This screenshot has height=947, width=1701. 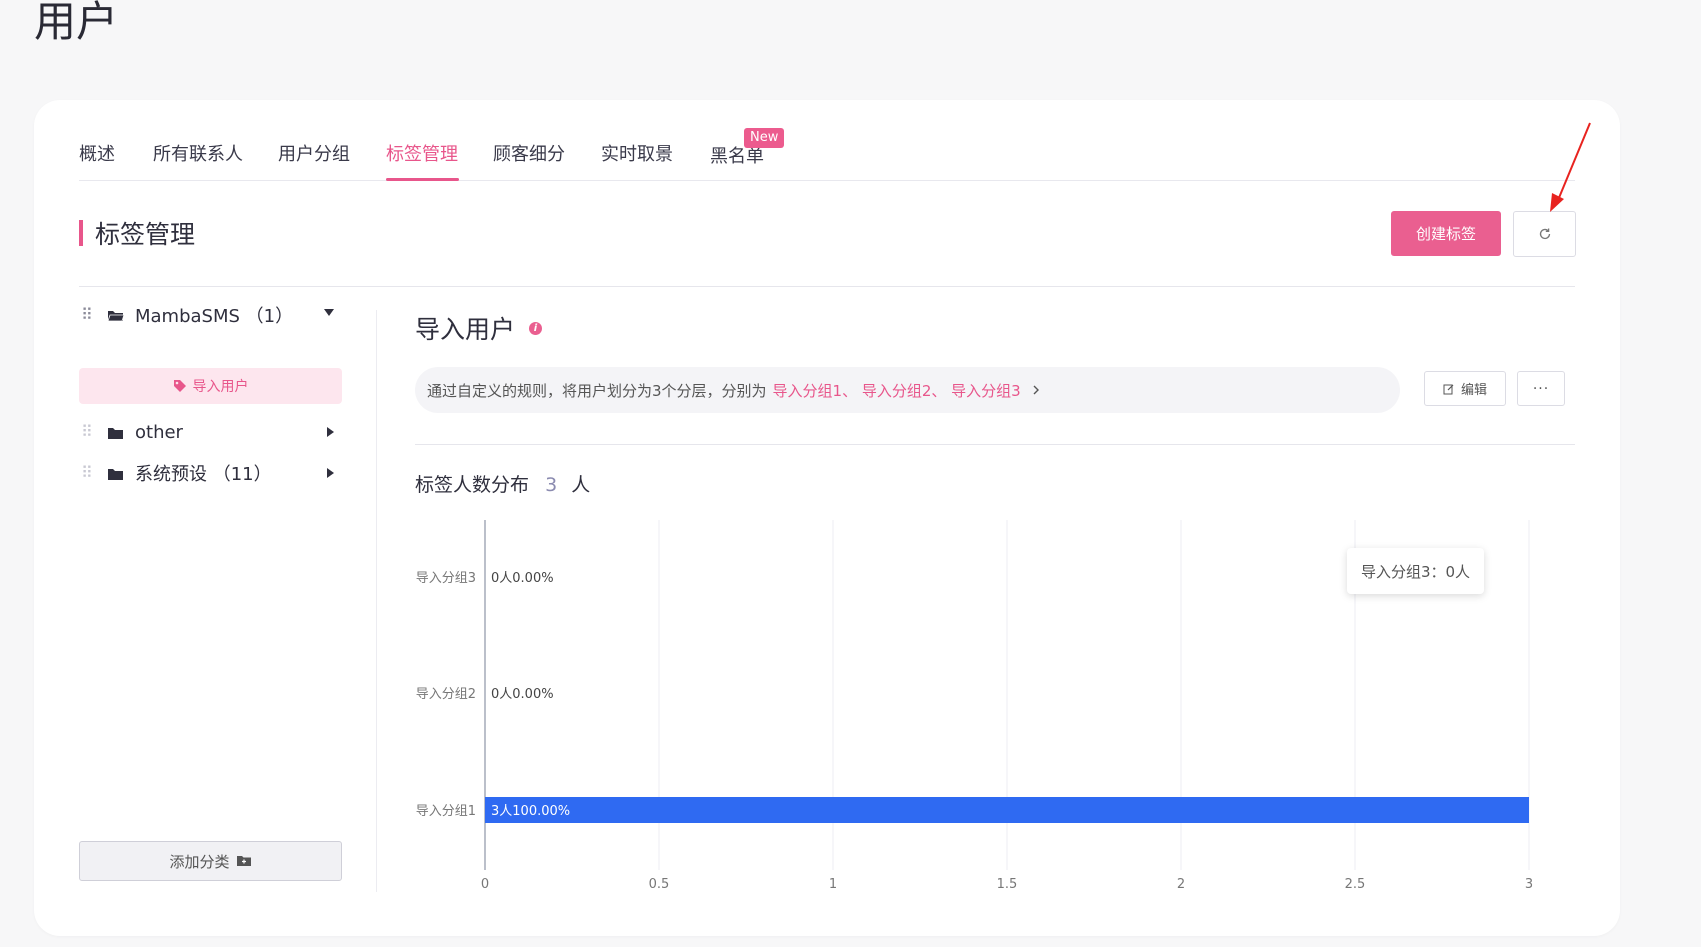 I want to click on folder-open-icon, so click(x=116, y=315).